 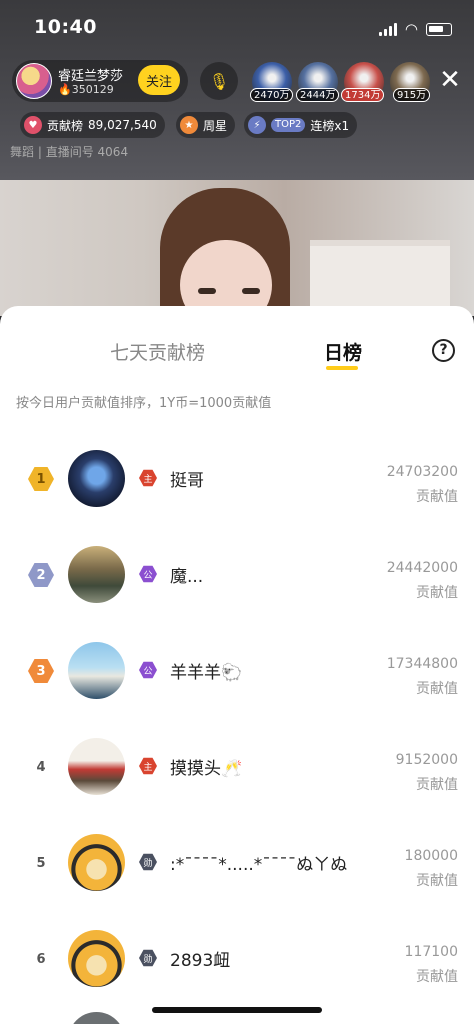 I want to click on mic-icon: 🎙, so click(x=219, y=81).